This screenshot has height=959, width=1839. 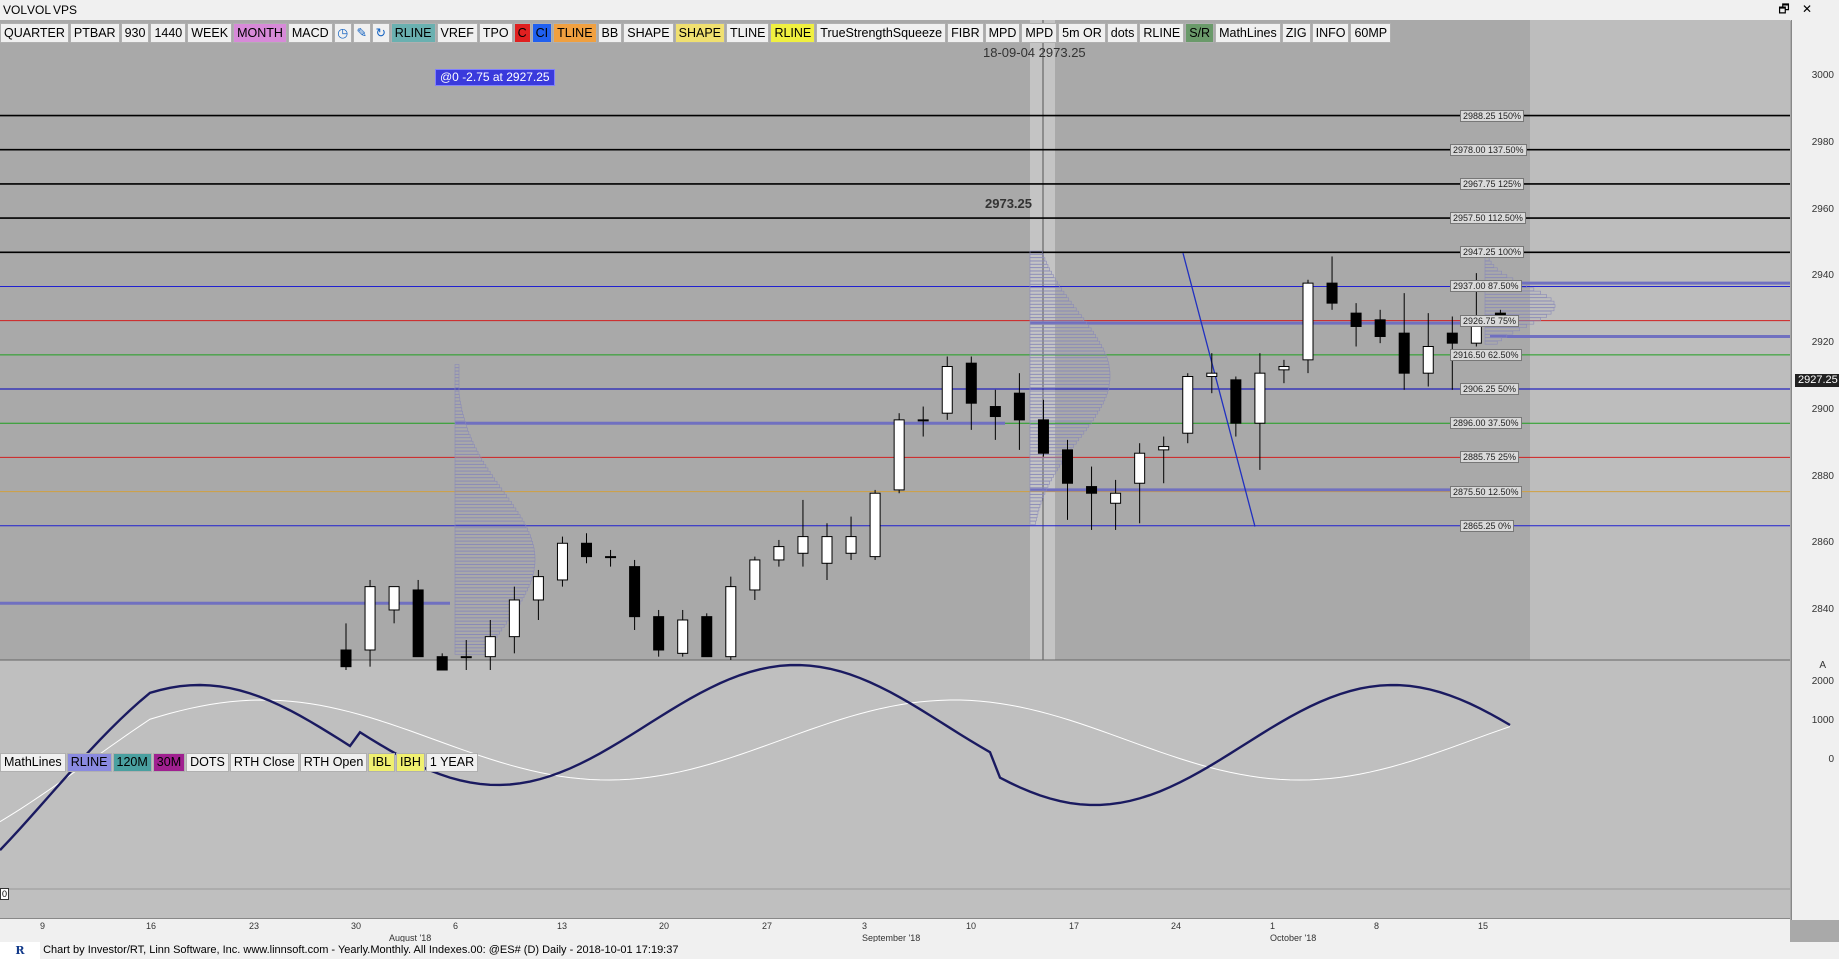 What do you see at coordinates (919, 10) in the screenshot?
I see `window-title-bar: VOL VOL VPS 🗗 ✕` at bounding box center [919, 10].